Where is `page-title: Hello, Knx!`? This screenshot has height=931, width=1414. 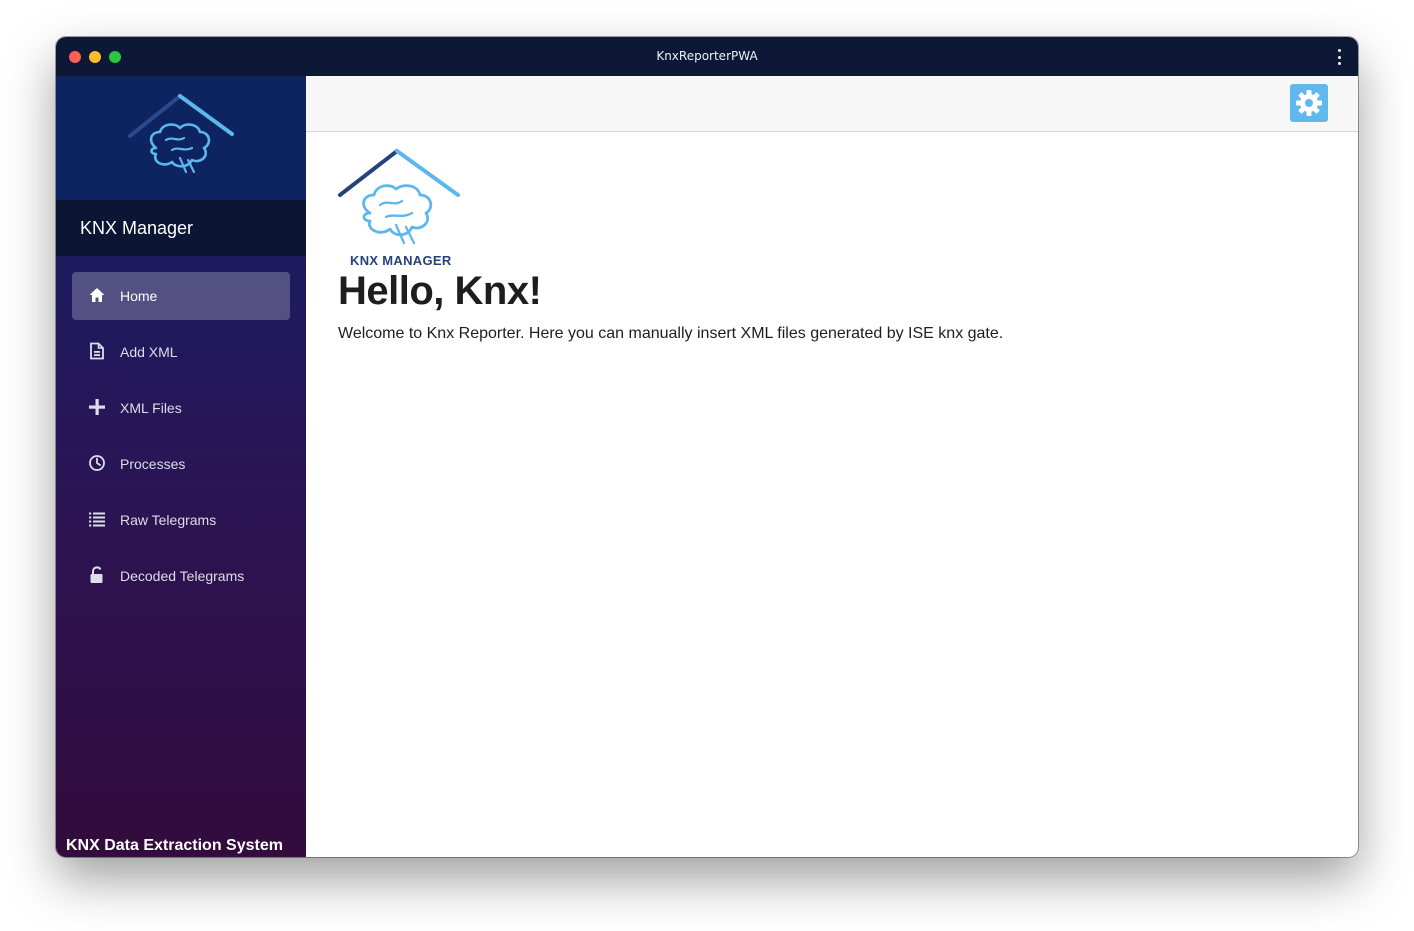
page-title: Hello, Knx! is located at coordinates (440, 291).